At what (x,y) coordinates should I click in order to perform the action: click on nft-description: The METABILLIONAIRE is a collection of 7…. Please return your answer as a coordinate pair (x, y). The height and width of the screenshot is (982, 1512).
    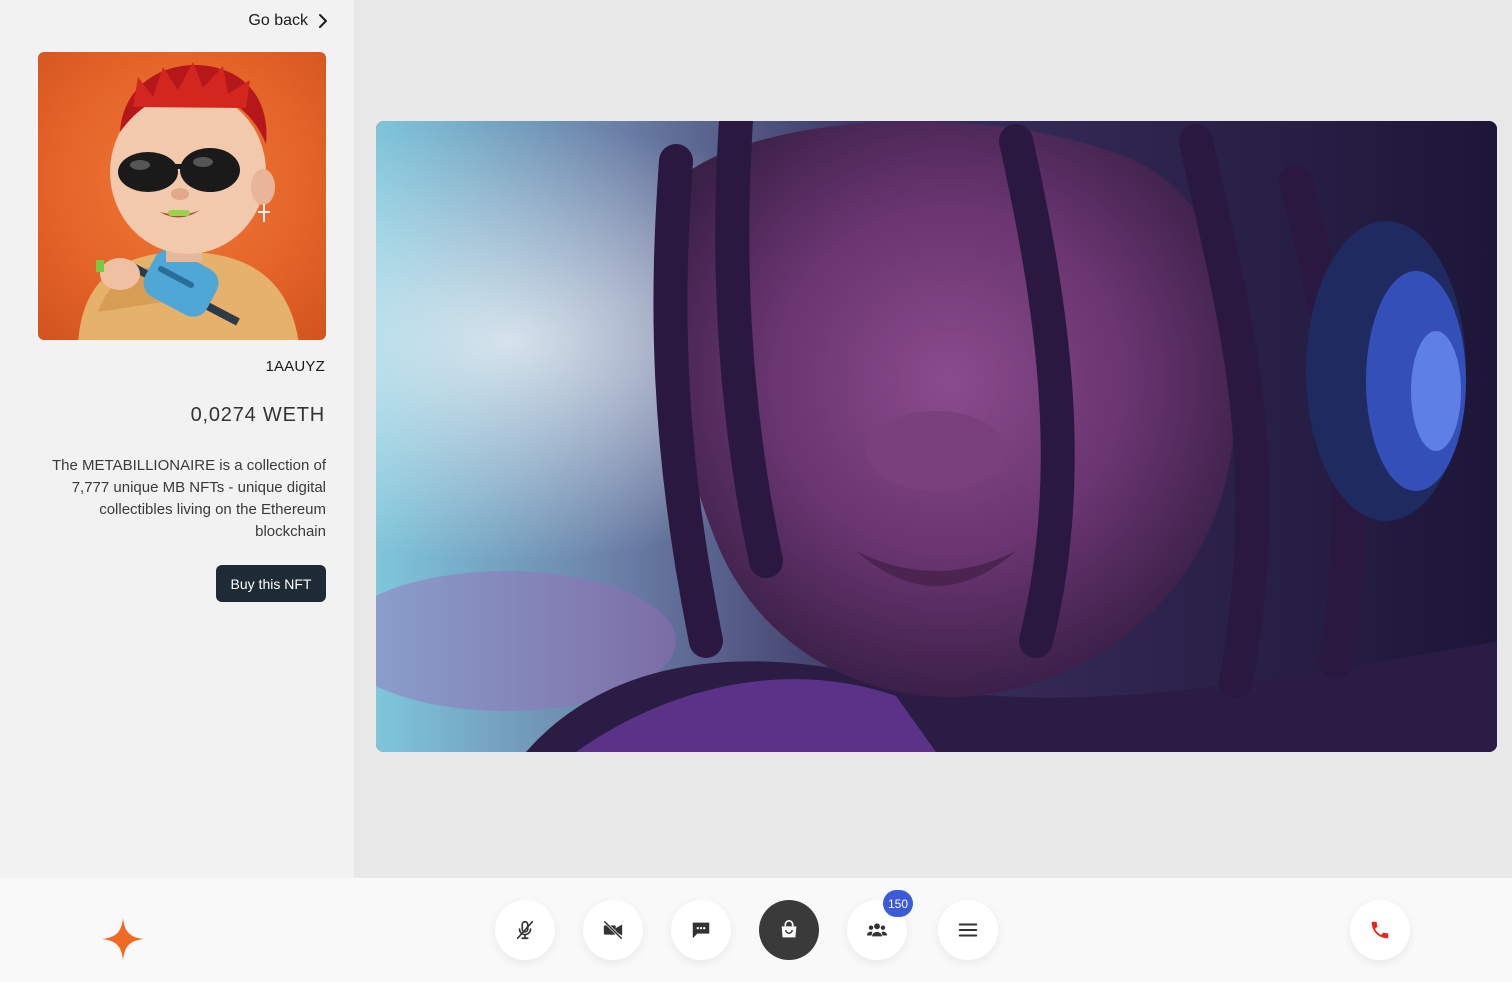
    Looking at the image, I should click on (189, 498).